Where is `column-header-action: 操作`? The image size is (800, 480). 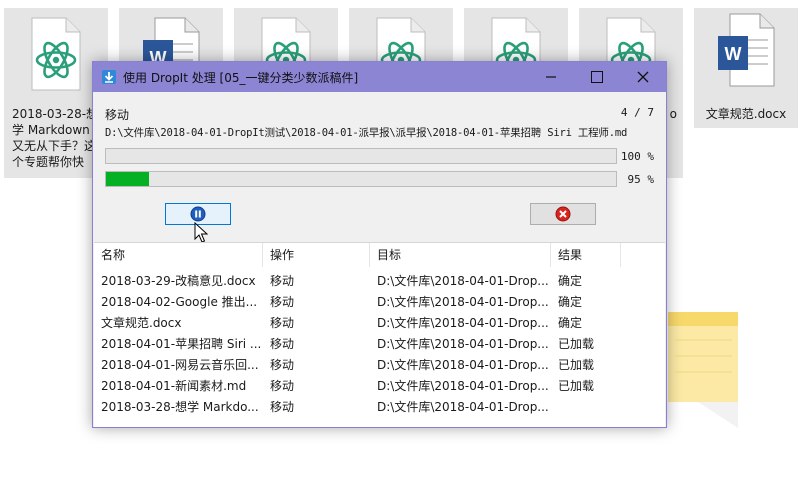 column-header-action: 操作 is located at coordinates (316, 255).